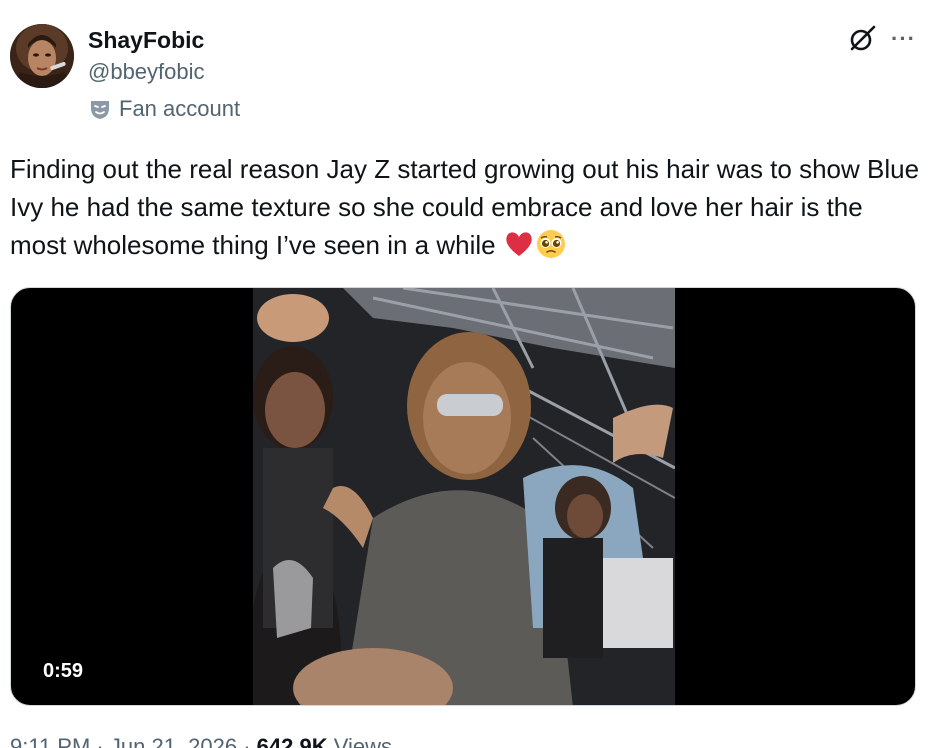 This screenshot has height=748, width=932. I want to click on author-avatar, so click(42, 56).